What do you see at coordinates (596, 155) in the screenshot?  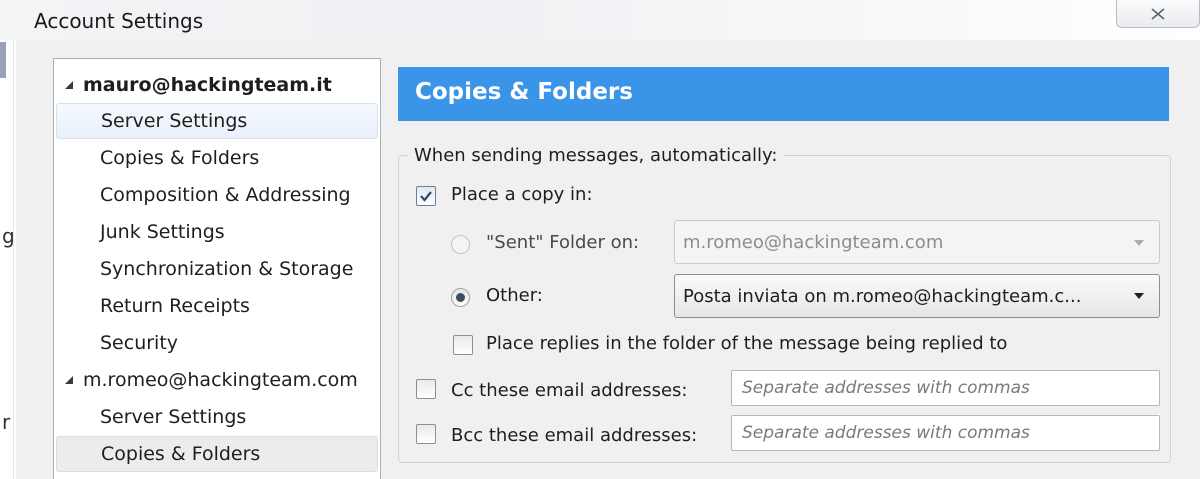 I see `group-legend: When sending messages, automatically:` at bounding box center [596, 155].